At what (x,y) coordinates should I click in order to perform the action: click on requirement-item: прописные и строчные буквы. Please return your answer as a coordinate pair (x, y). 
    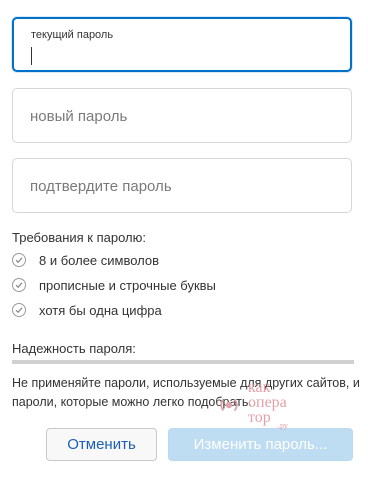
    Looking at the image, I should click on (114, 285).